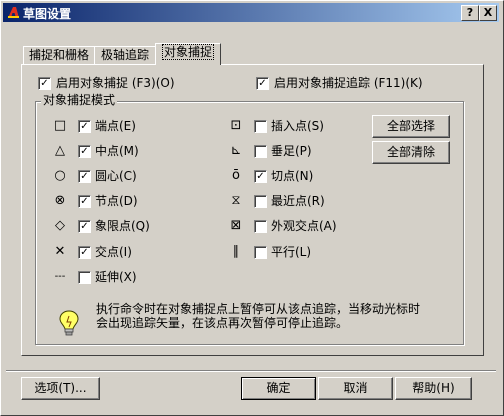 The height and width of the screenshot is (416, 504). Describe the element at coordinates (84, 126) in the screenshot. I see `endpoint-checkbox: ✓` at that location.